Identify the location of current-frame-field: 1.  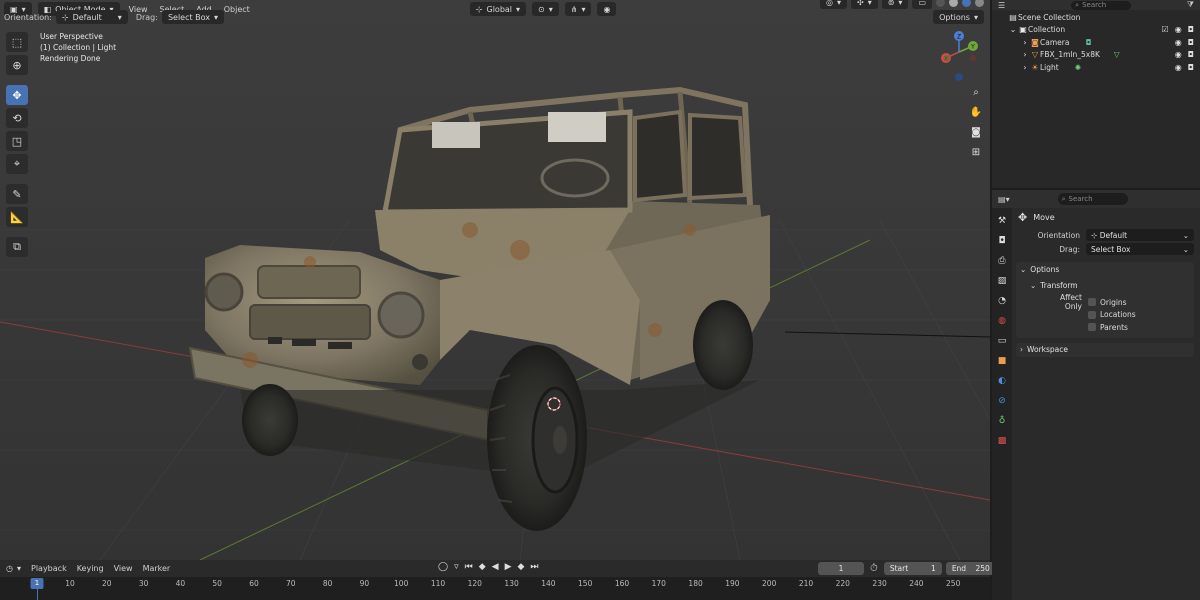
(841, 568).